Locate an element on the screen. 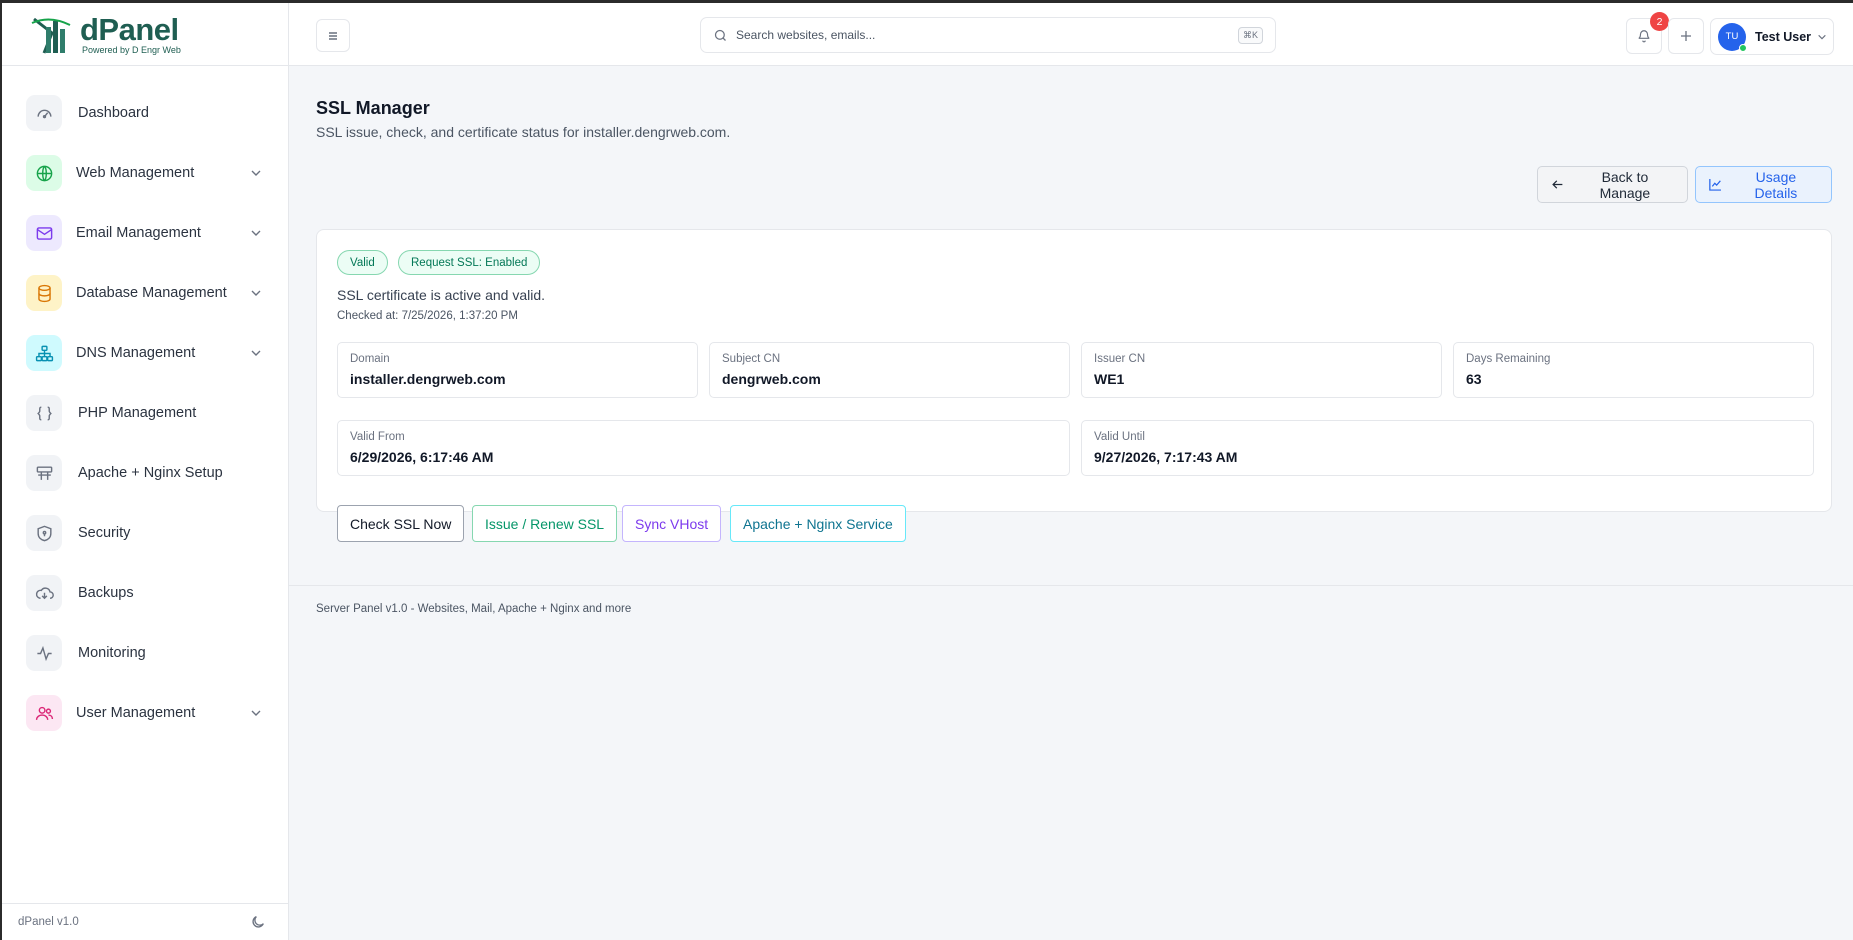 This screenshot has width=1853, height=940. issue-renew-ssl-button: Issue / Renew SSL is located at coordinates (545, 523).